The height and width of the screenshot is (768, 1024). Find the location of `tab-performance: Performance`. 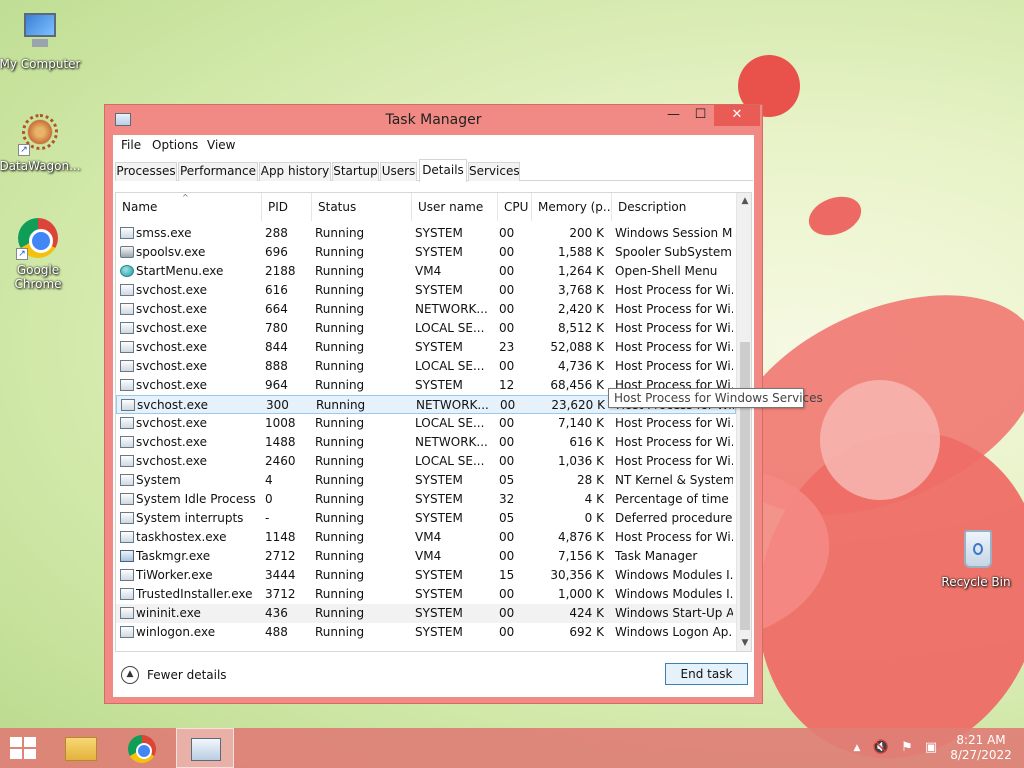

tab-performance: Performance is located at coordinates (218, 171).